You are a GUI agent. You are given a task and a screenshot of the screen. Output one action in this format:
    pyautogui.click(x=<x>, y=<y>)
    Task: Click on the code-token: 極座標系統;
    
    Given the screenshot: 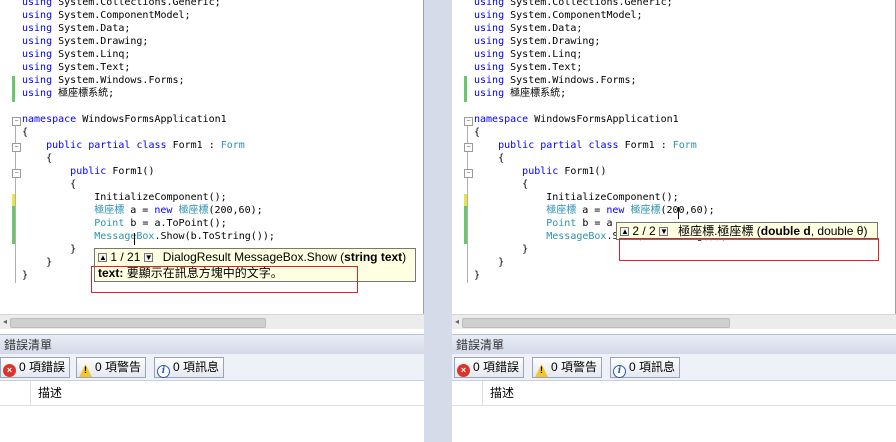 What is the action you would take?
    pyautogui.click(x=83, y=93)
    